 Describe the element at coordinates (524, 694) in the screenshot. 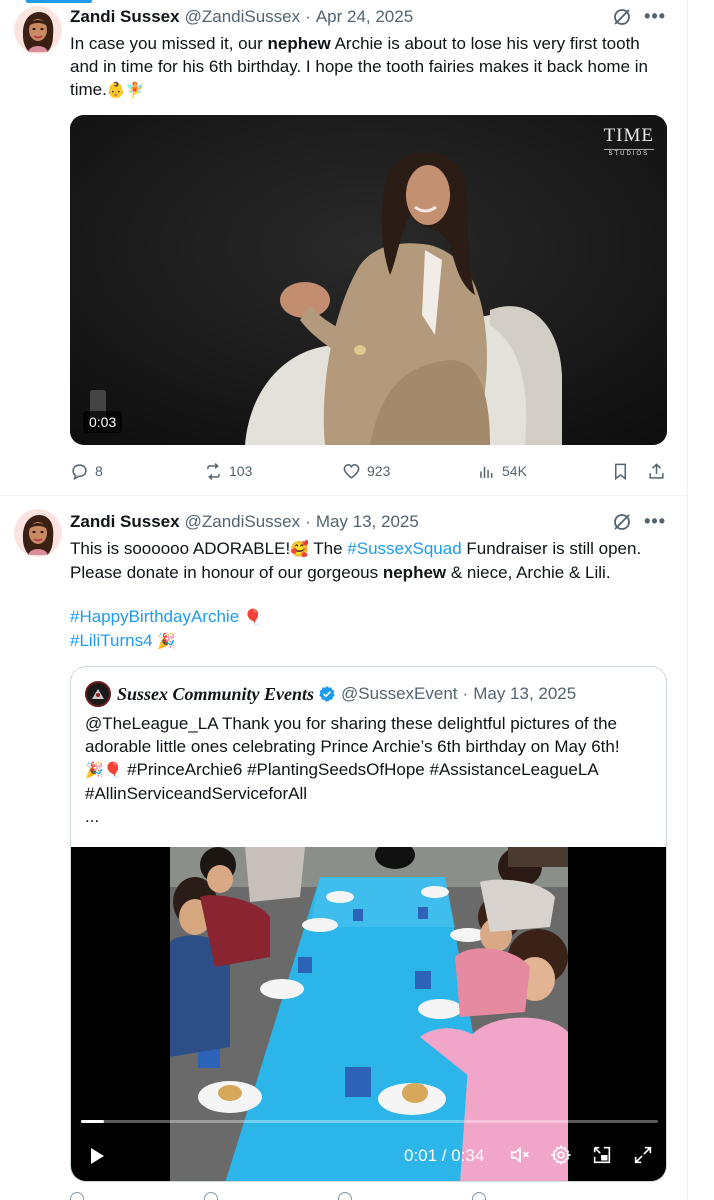

I see `quoted-date: May 13, 2025` at that location.